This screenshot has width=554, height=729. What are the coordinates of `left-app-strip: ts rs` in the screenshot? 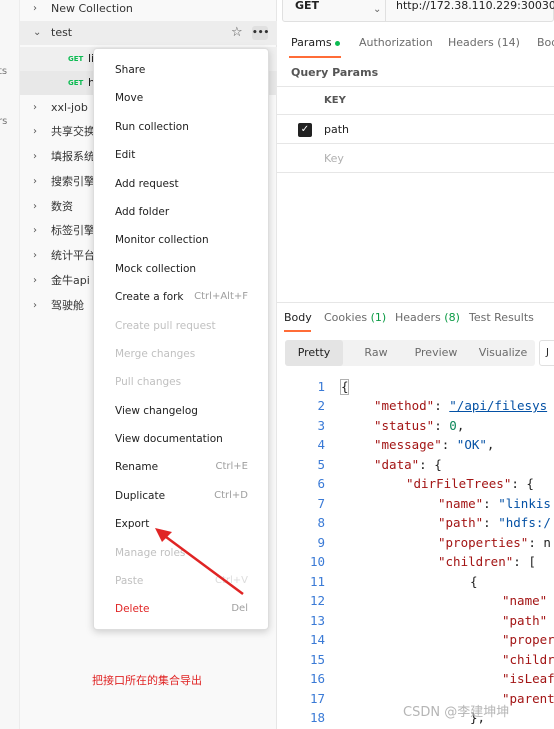 It's located at (10, 364).